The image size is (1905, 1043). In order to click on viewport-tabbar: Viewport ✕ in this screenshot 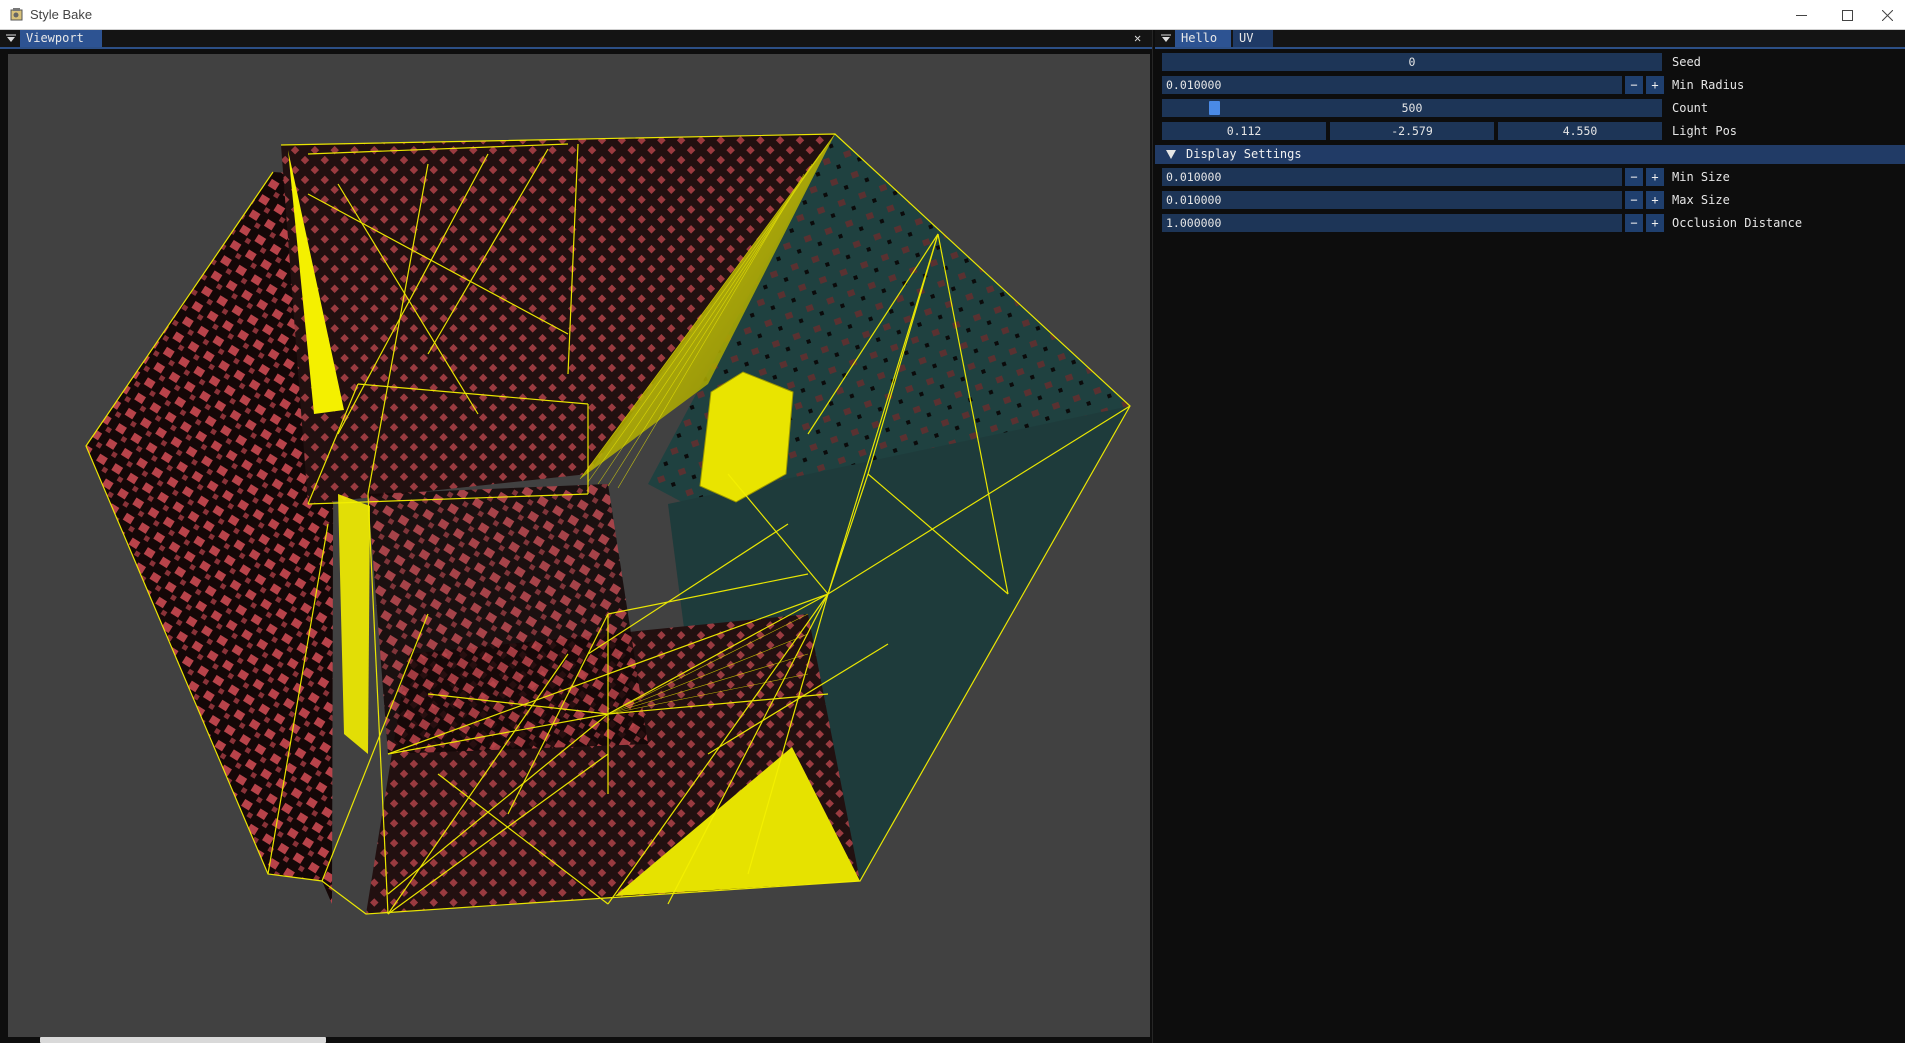, I will do `click(576, 39)`.